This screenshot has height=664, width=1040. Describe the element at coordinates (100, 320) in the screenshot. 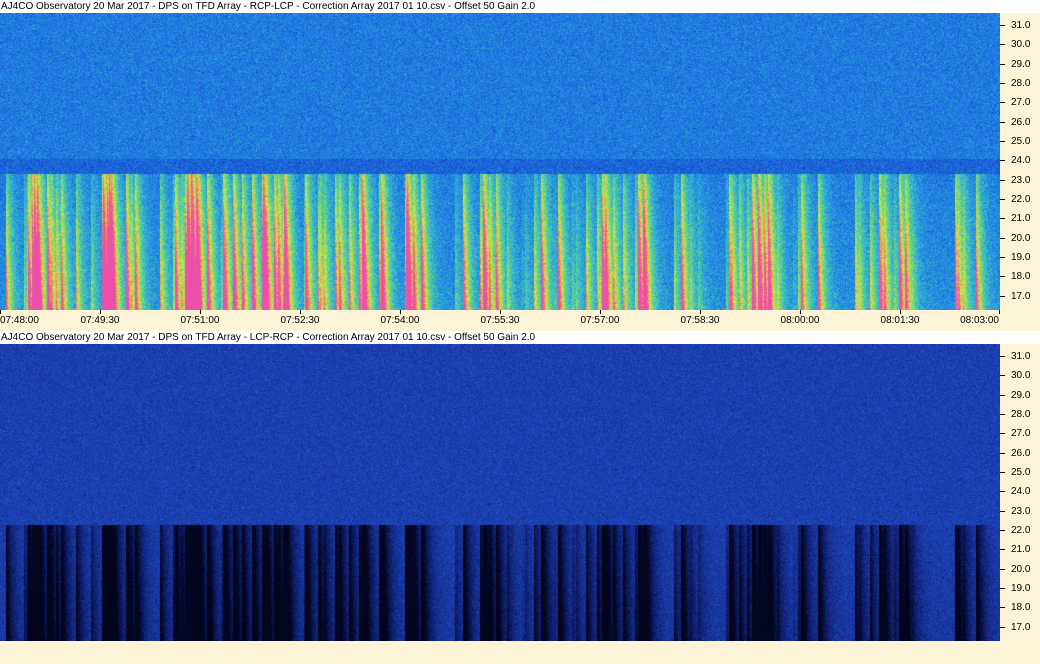

I see `time-tick-label: 07:49:30` at that location.